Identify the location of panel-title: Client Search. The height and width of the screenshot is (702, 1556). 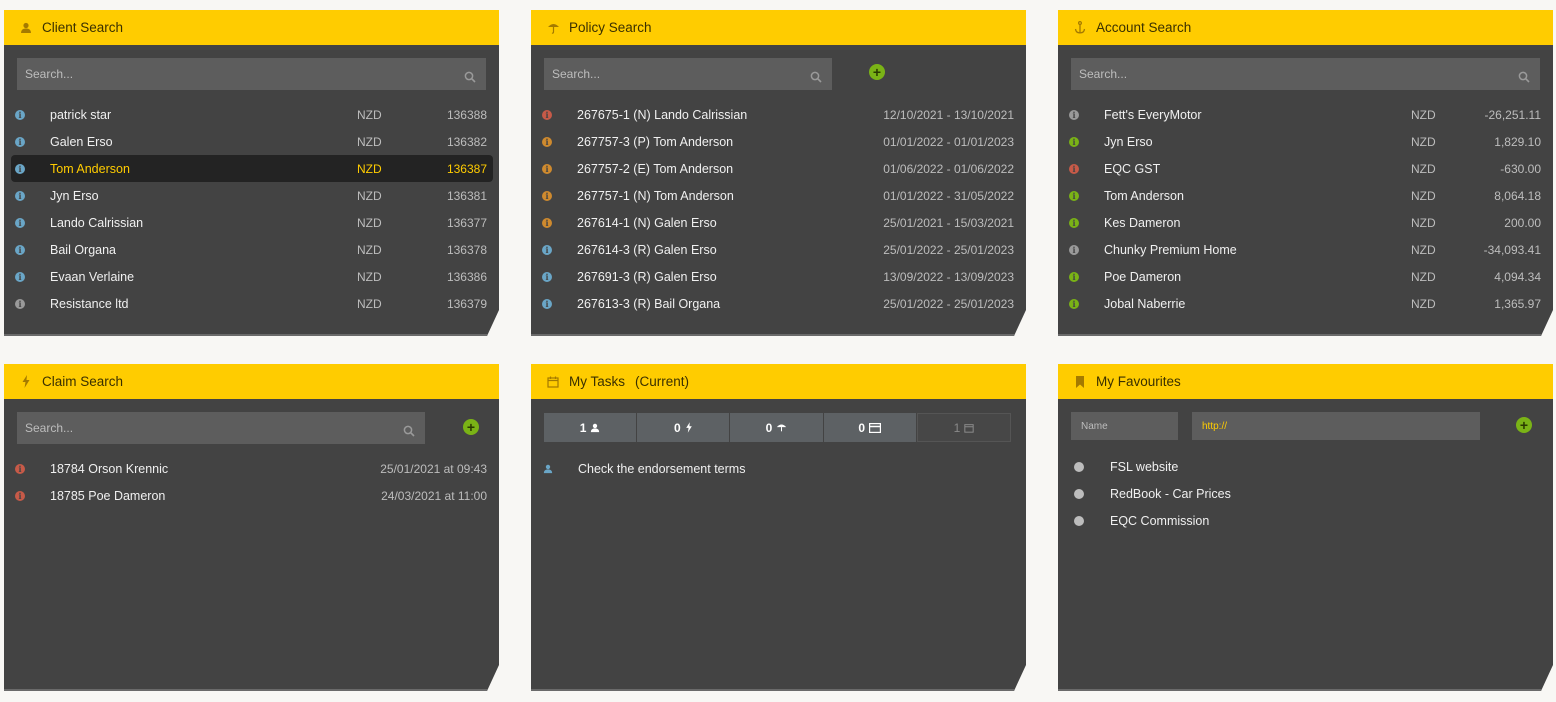
(83, 27).